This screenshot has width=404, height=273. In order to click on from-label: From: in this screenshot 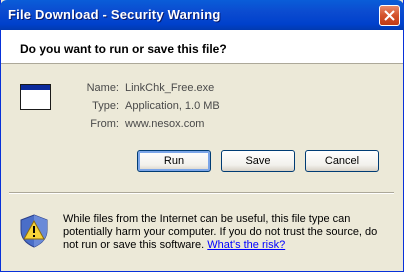, I will do `click(104, 124)`.